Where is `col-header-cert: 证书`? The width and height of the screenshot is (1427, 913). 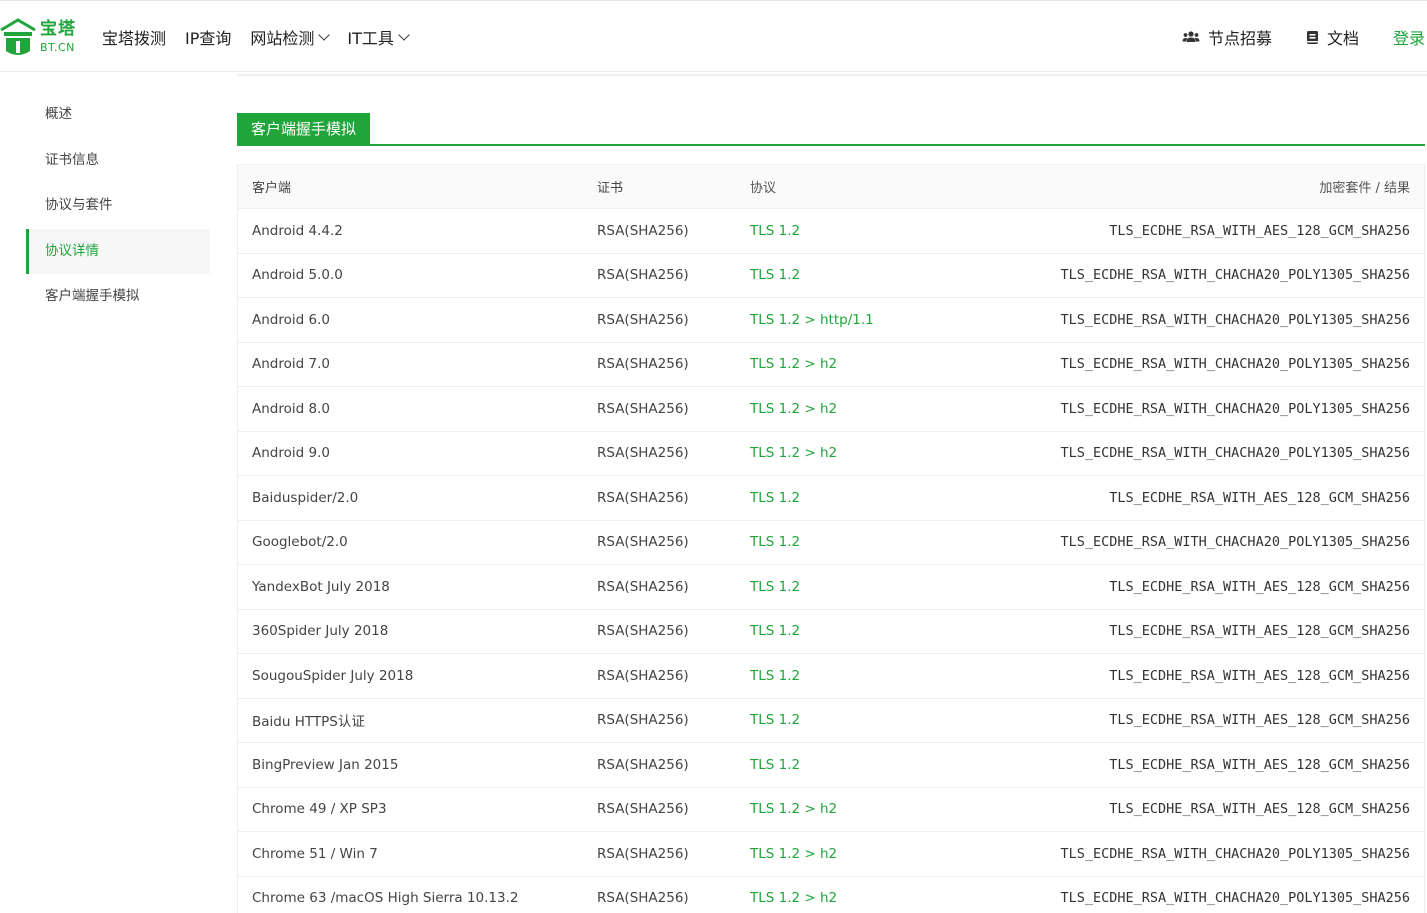 col-header-cert: 证书 is located at coordinates (610, 188).